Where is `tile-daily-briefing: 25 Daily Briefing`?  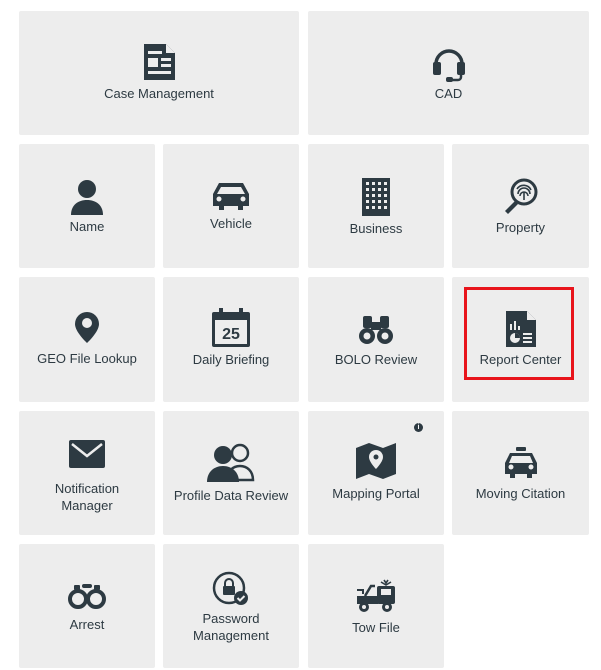 tile-daily-briefing: 25 Daily Briefing is located at coordinates (231, 339).